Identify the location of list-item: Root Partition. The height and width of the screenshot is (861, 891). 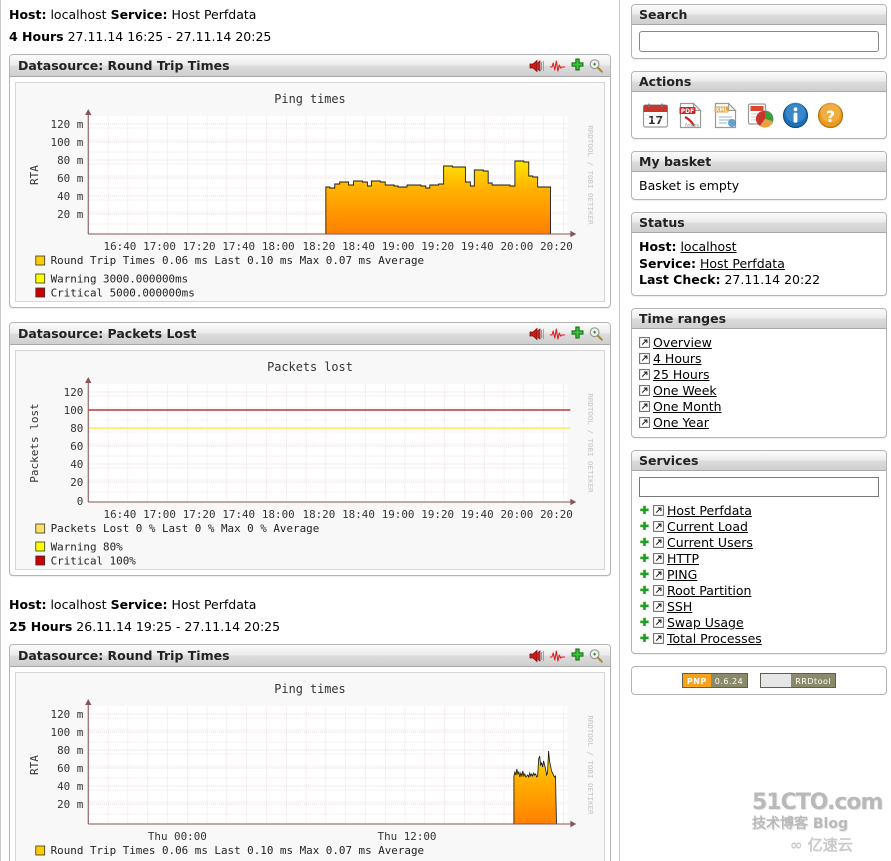
(759, 591).